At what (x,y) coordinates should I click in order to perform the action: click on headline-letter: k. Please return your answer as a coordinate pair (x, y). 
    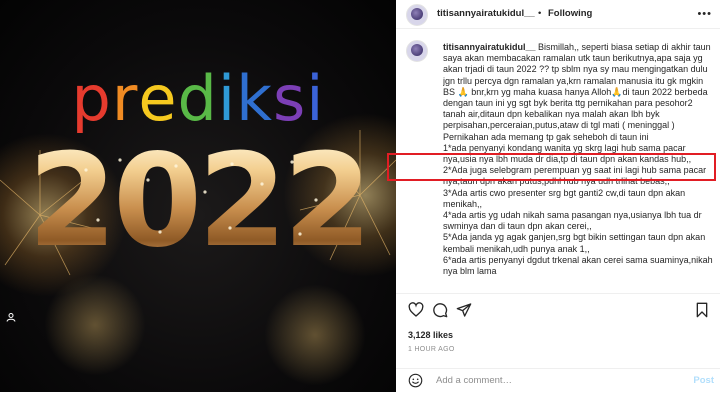
    Looking at the image, I should click on (254, 98).